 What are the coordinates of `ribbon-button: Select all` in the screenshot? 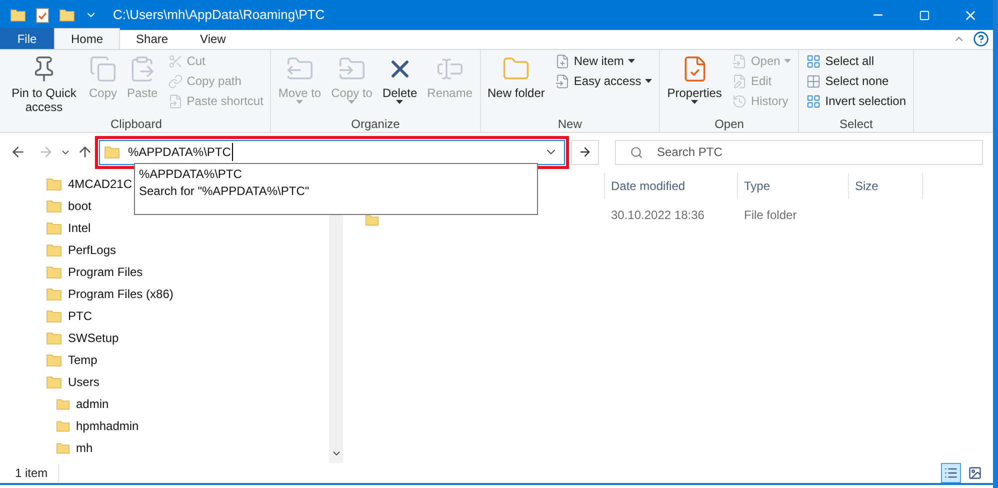 It's located at (856, 61).